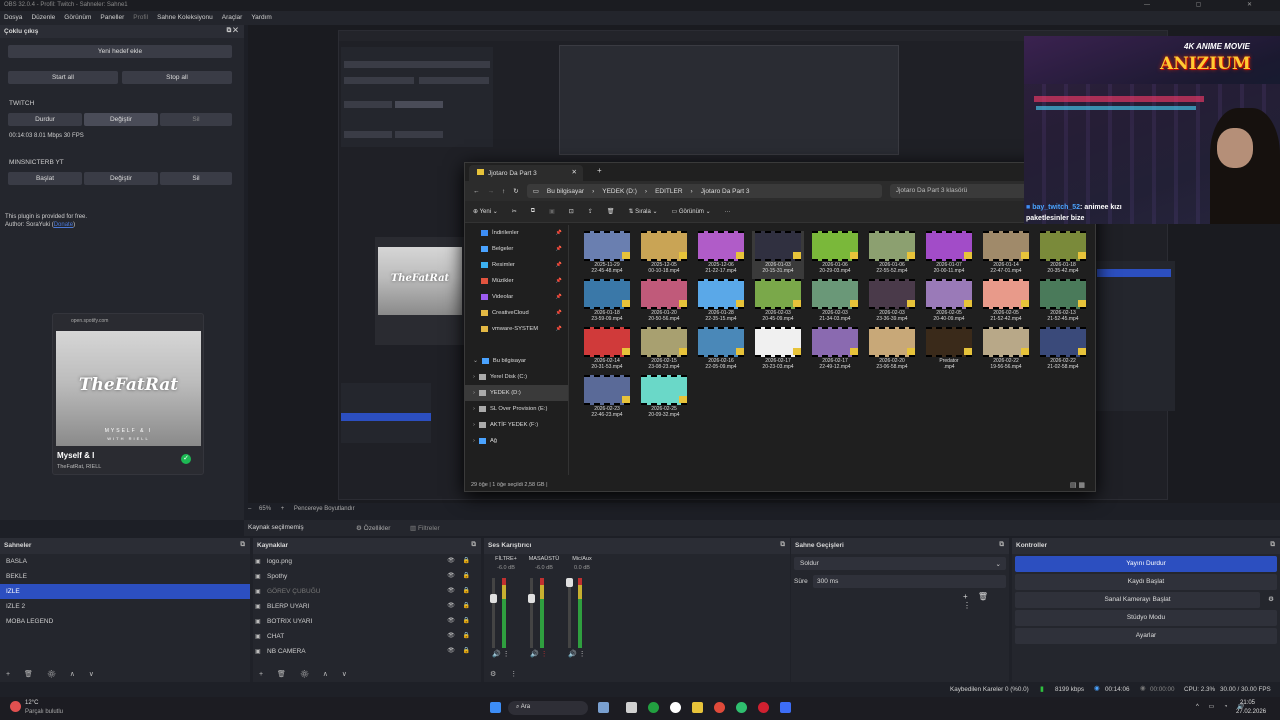 This screenshot has height=720, width=1280. I want to click on start-virtual-camera-button: Sanal Kamerayı Başlat ⚙, so click(1144, 600).